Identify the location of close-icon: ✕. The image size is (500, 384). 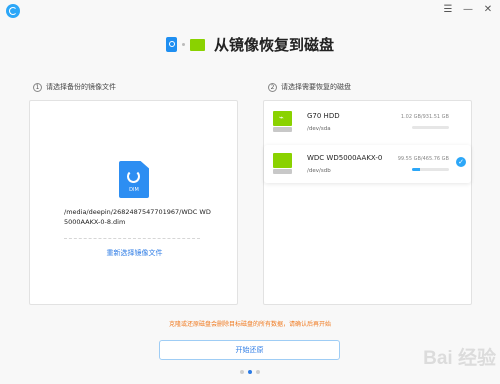
(488, 10).